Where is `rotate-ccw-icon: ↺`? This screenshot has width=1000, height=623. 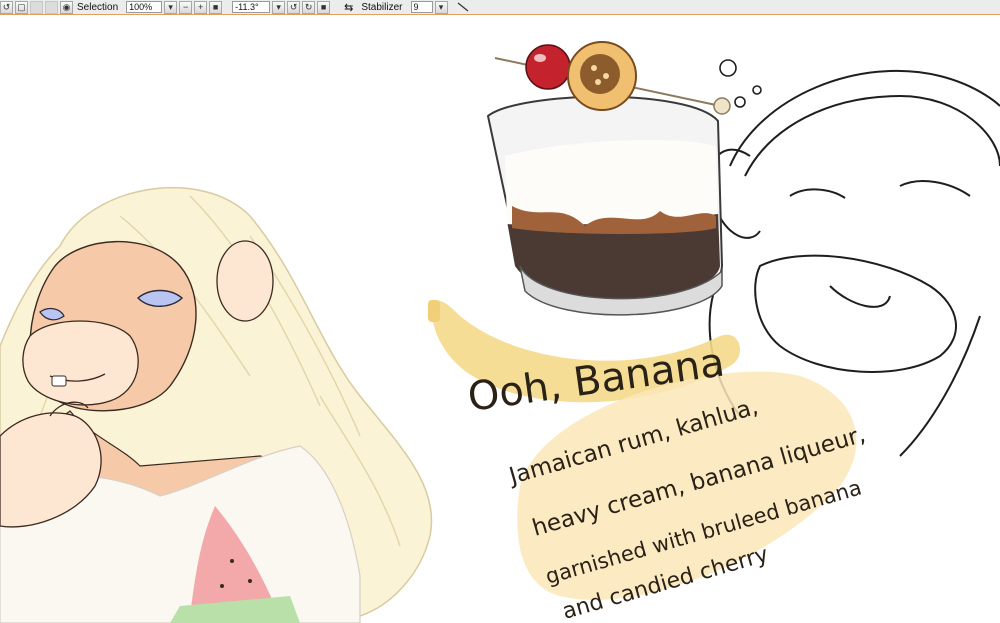 rotate-ccw-icon: ↺ is located at coordinates (294, 7).